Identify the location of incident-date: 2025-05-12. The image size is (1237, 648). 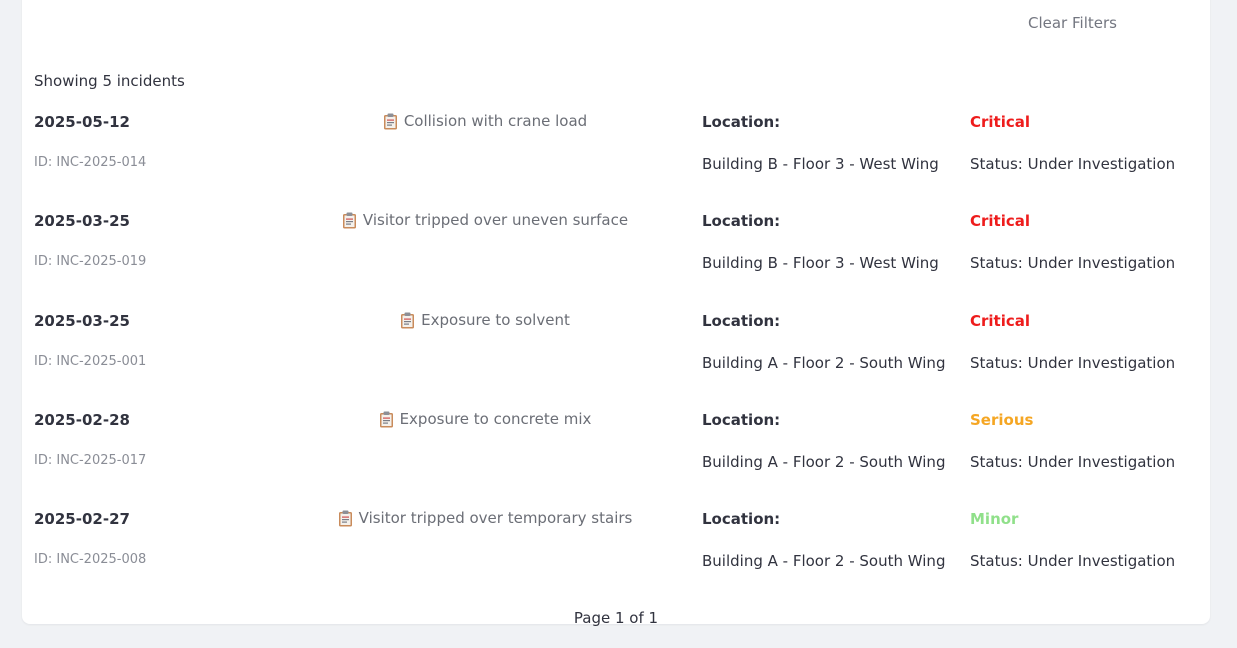
(82, 122).